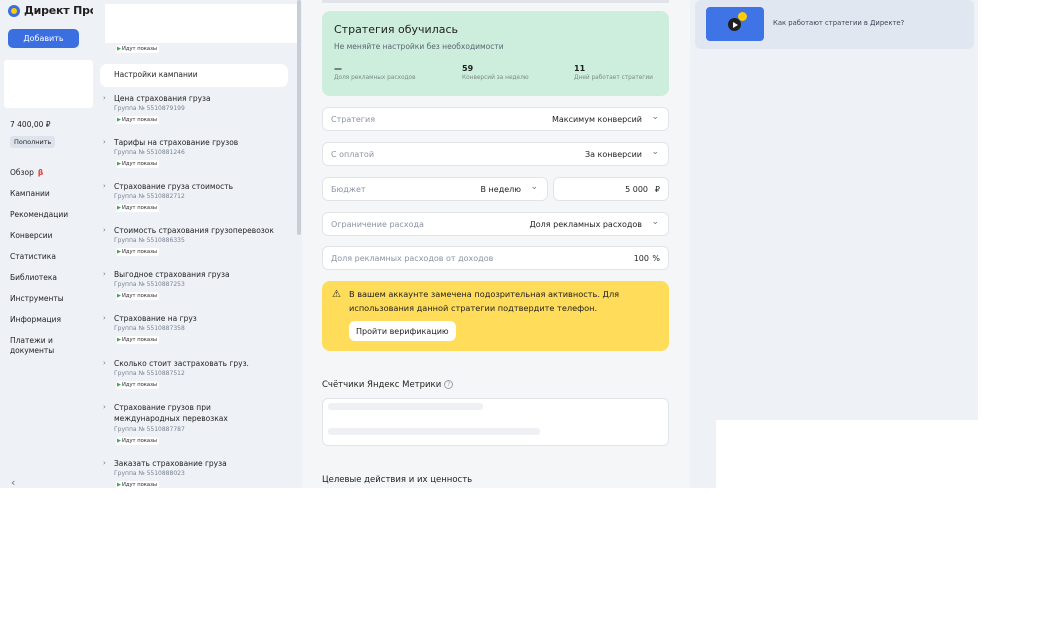  Describe the element at coordinates (495, 72) in the screenshot. I see `stat-conversions: 59 Конверсий за неделю` at that location.